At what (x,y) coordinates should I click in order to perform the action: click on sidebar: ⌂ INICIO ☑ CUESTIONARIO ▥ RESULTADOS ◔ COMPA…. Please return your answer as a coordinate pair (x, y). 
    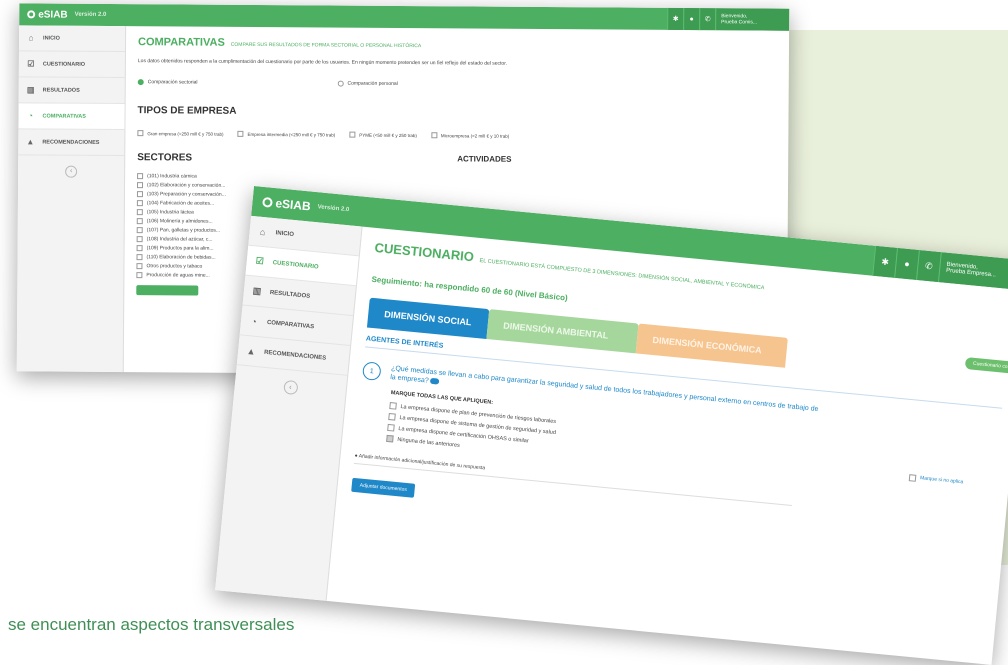
    Looking at the image, I should click on (71, 199).